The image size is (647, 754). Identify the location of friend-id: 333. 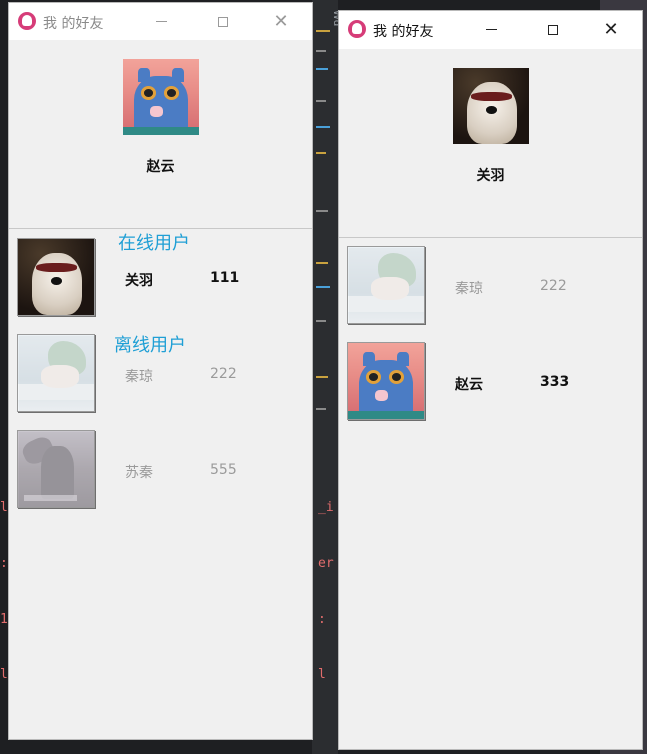
(555, 382).